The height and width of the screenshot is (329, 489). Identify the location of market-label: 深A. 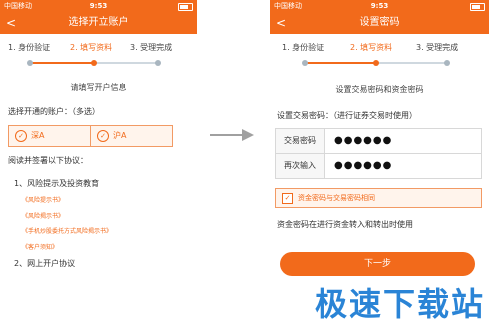
(38, 135).